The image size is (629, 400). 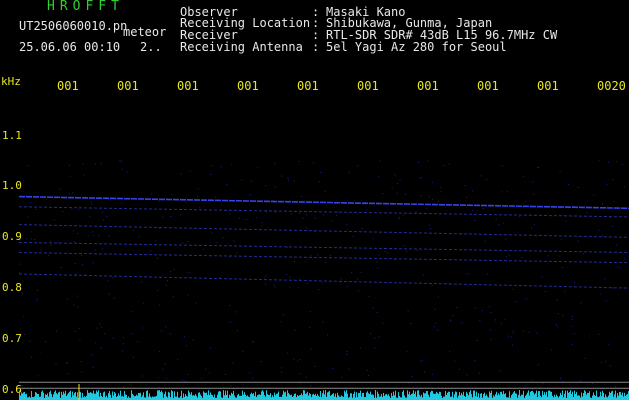 I want to click on recording-datetime: 25.06.06 00:10, so click(x=70, y=47).